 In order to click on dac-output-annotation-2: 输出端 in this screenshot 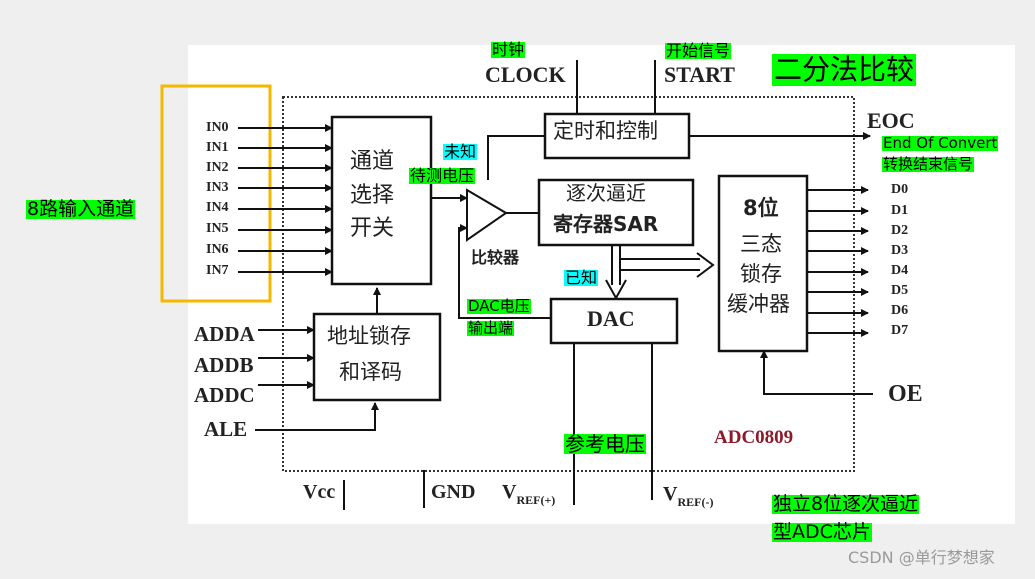, I will do `click(491, 328)`.